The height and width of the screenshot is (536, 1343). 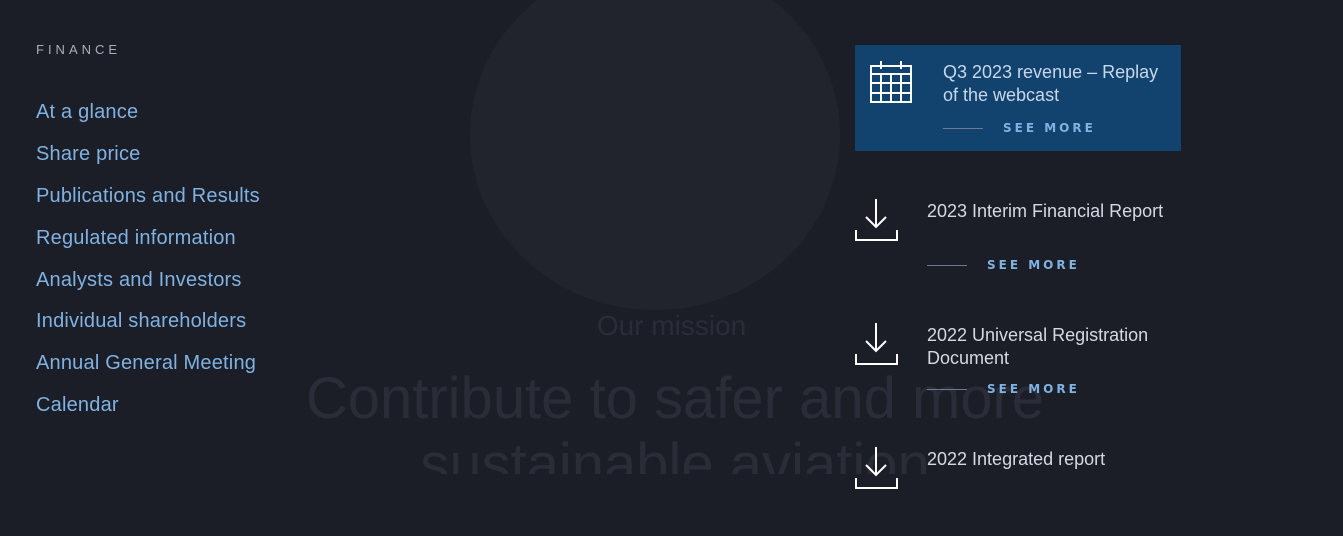 What do you see at coordinates (148, 412) in the screenshot?
I see `nav-link-calendar: Calendar` at bounding box center [148, 412].